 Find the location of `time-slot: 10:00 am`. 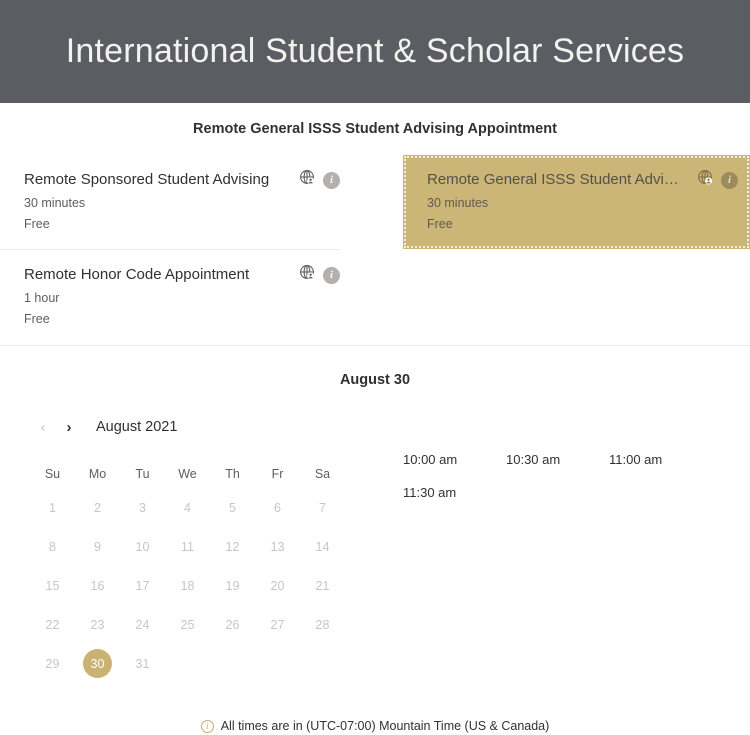

time-slot: 10:00 am is located at coordinates (454, 459).